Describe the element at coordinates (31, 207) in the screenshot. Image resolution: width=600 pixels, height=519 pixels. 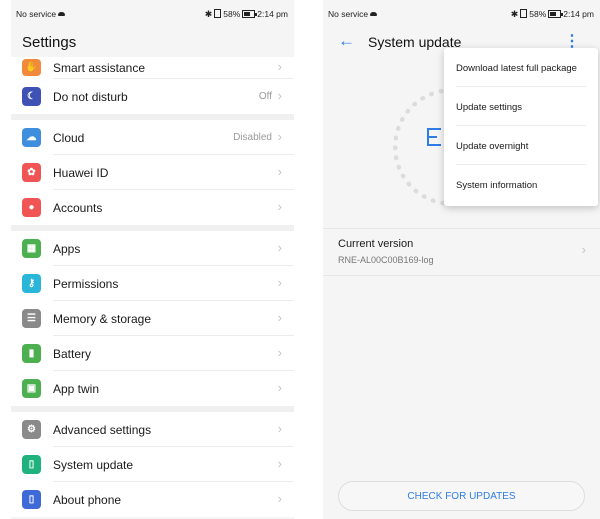
I see `person-icon: ●` at that location.